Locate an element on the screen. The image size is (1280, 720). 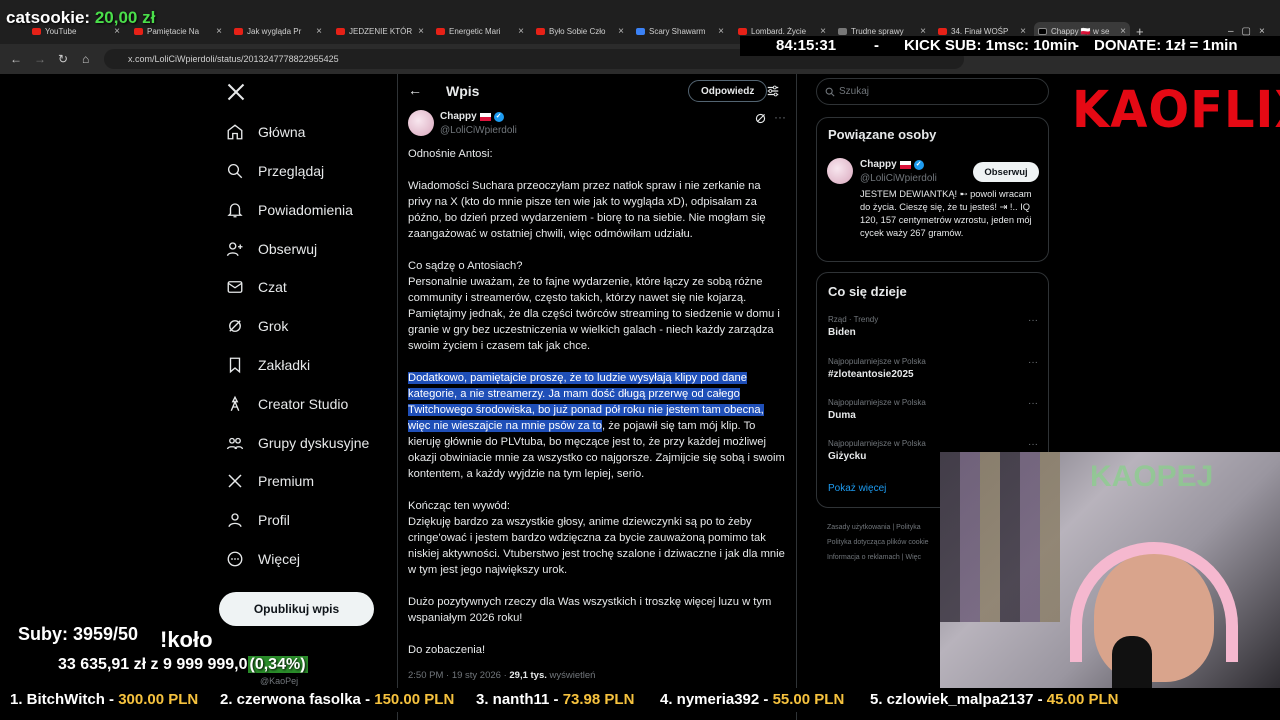
ticker-item: 5. czlowiek_malpa2137 - 45.00 PLN is located at coordinates (994, 699).